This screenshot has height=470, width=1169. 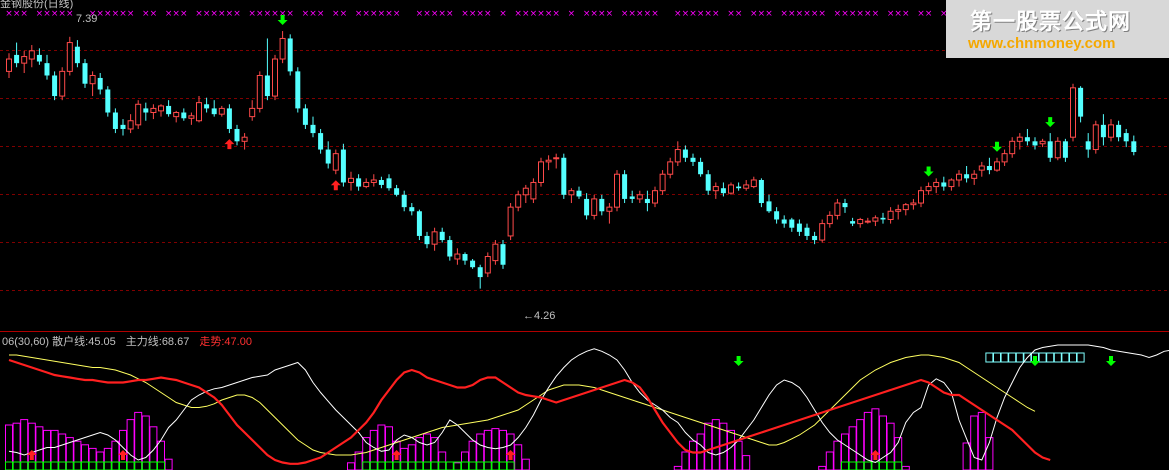 What do you see at coordinates (212, 342) in the screenshot?
I see `trend-label: 走势:` at bounding box center [212, 342].